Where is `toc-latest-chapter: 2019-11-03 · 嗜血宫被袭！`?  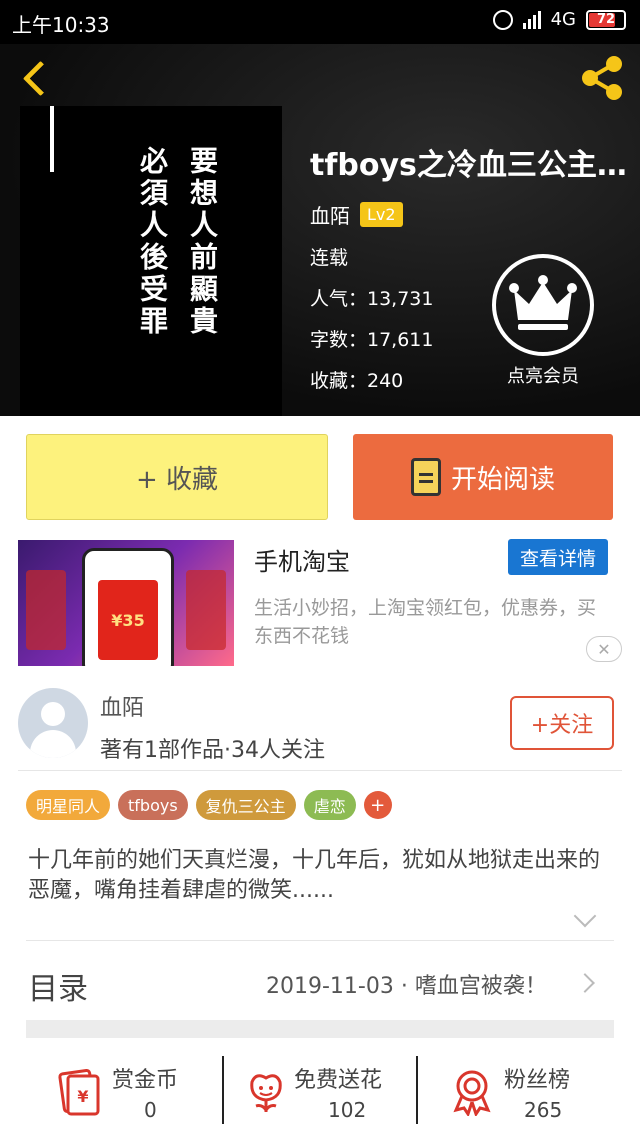 toc-latest-chapter: 2019-11-03 · 嗜血宫被袭！ is located at coordinates (406, 984).